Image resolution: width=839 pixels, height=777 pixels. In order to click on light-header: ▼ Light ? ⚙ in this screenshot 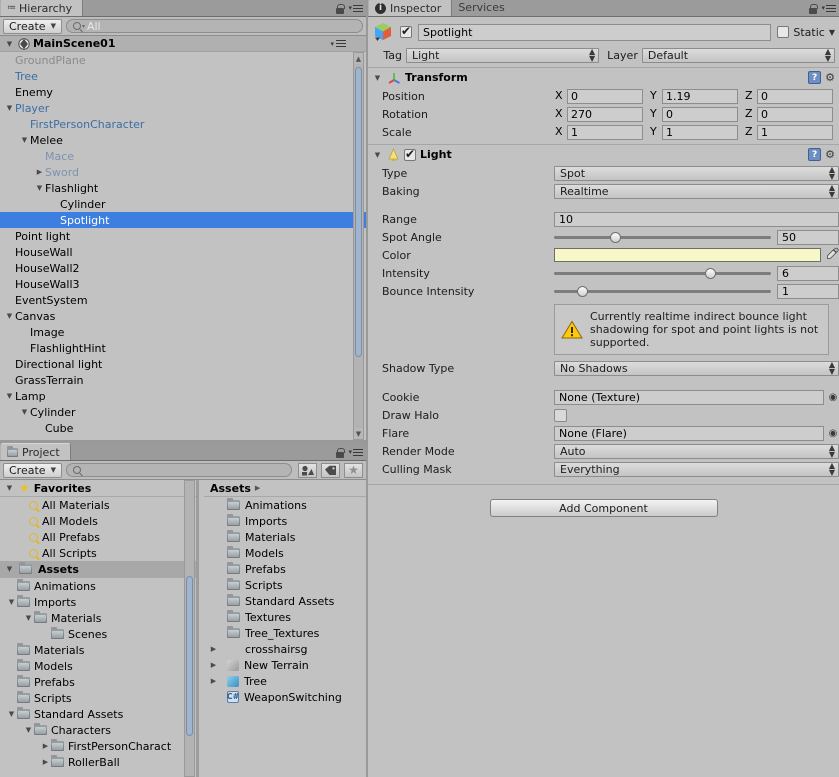, I will do `click(603, 154)`.